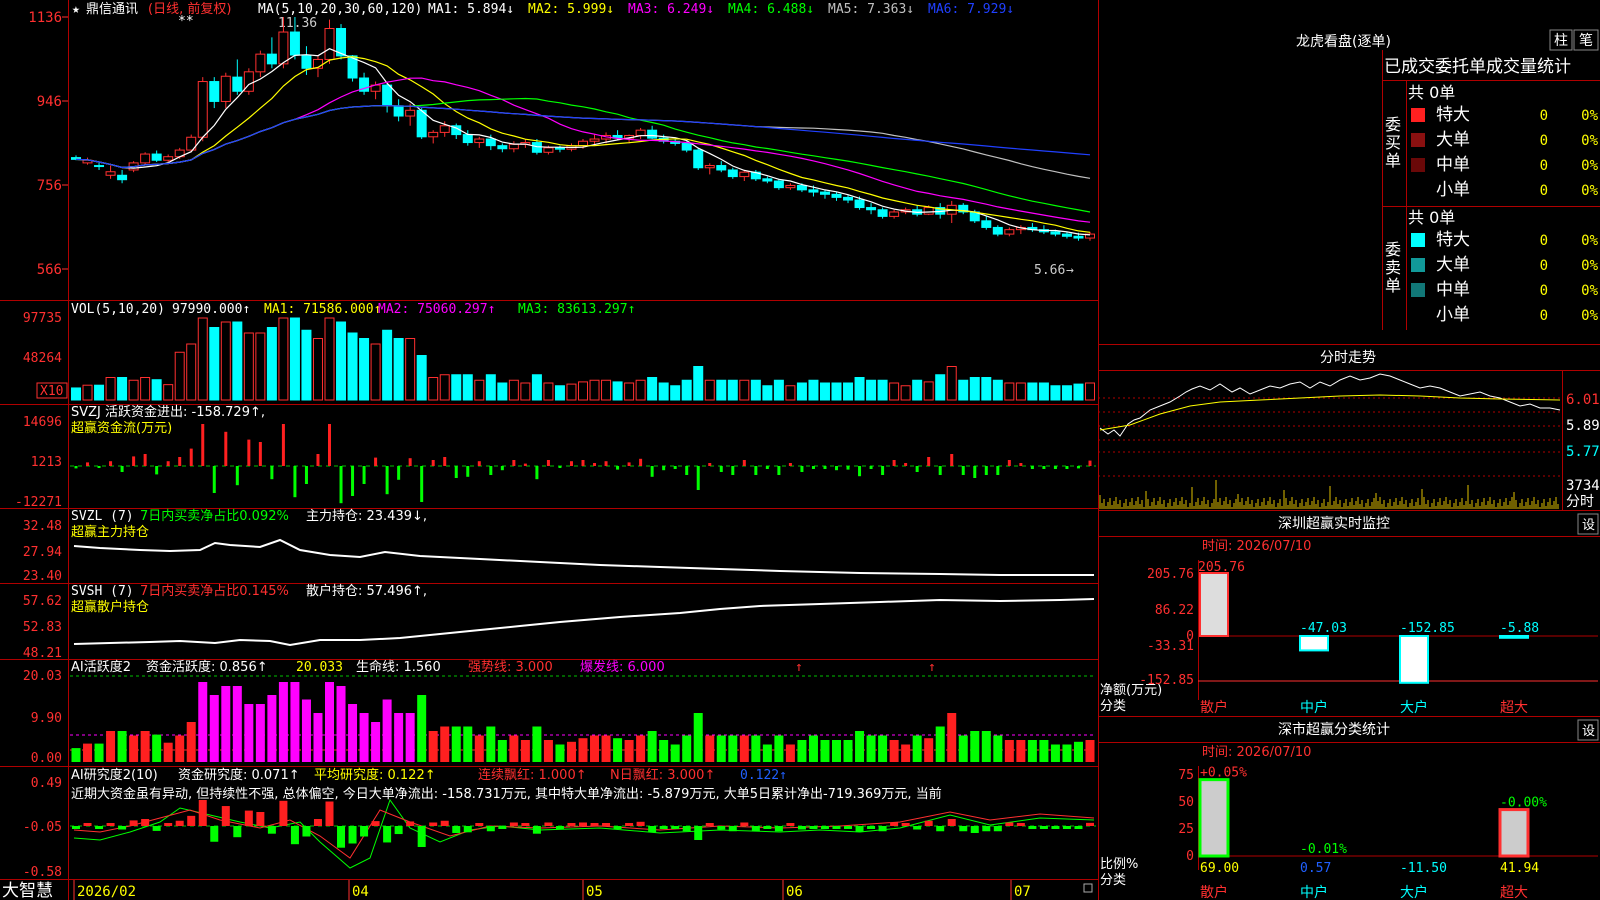 The width and height of the screenshot is (1600, 900). I want to click on monitor-bar, so click(1514, 637).